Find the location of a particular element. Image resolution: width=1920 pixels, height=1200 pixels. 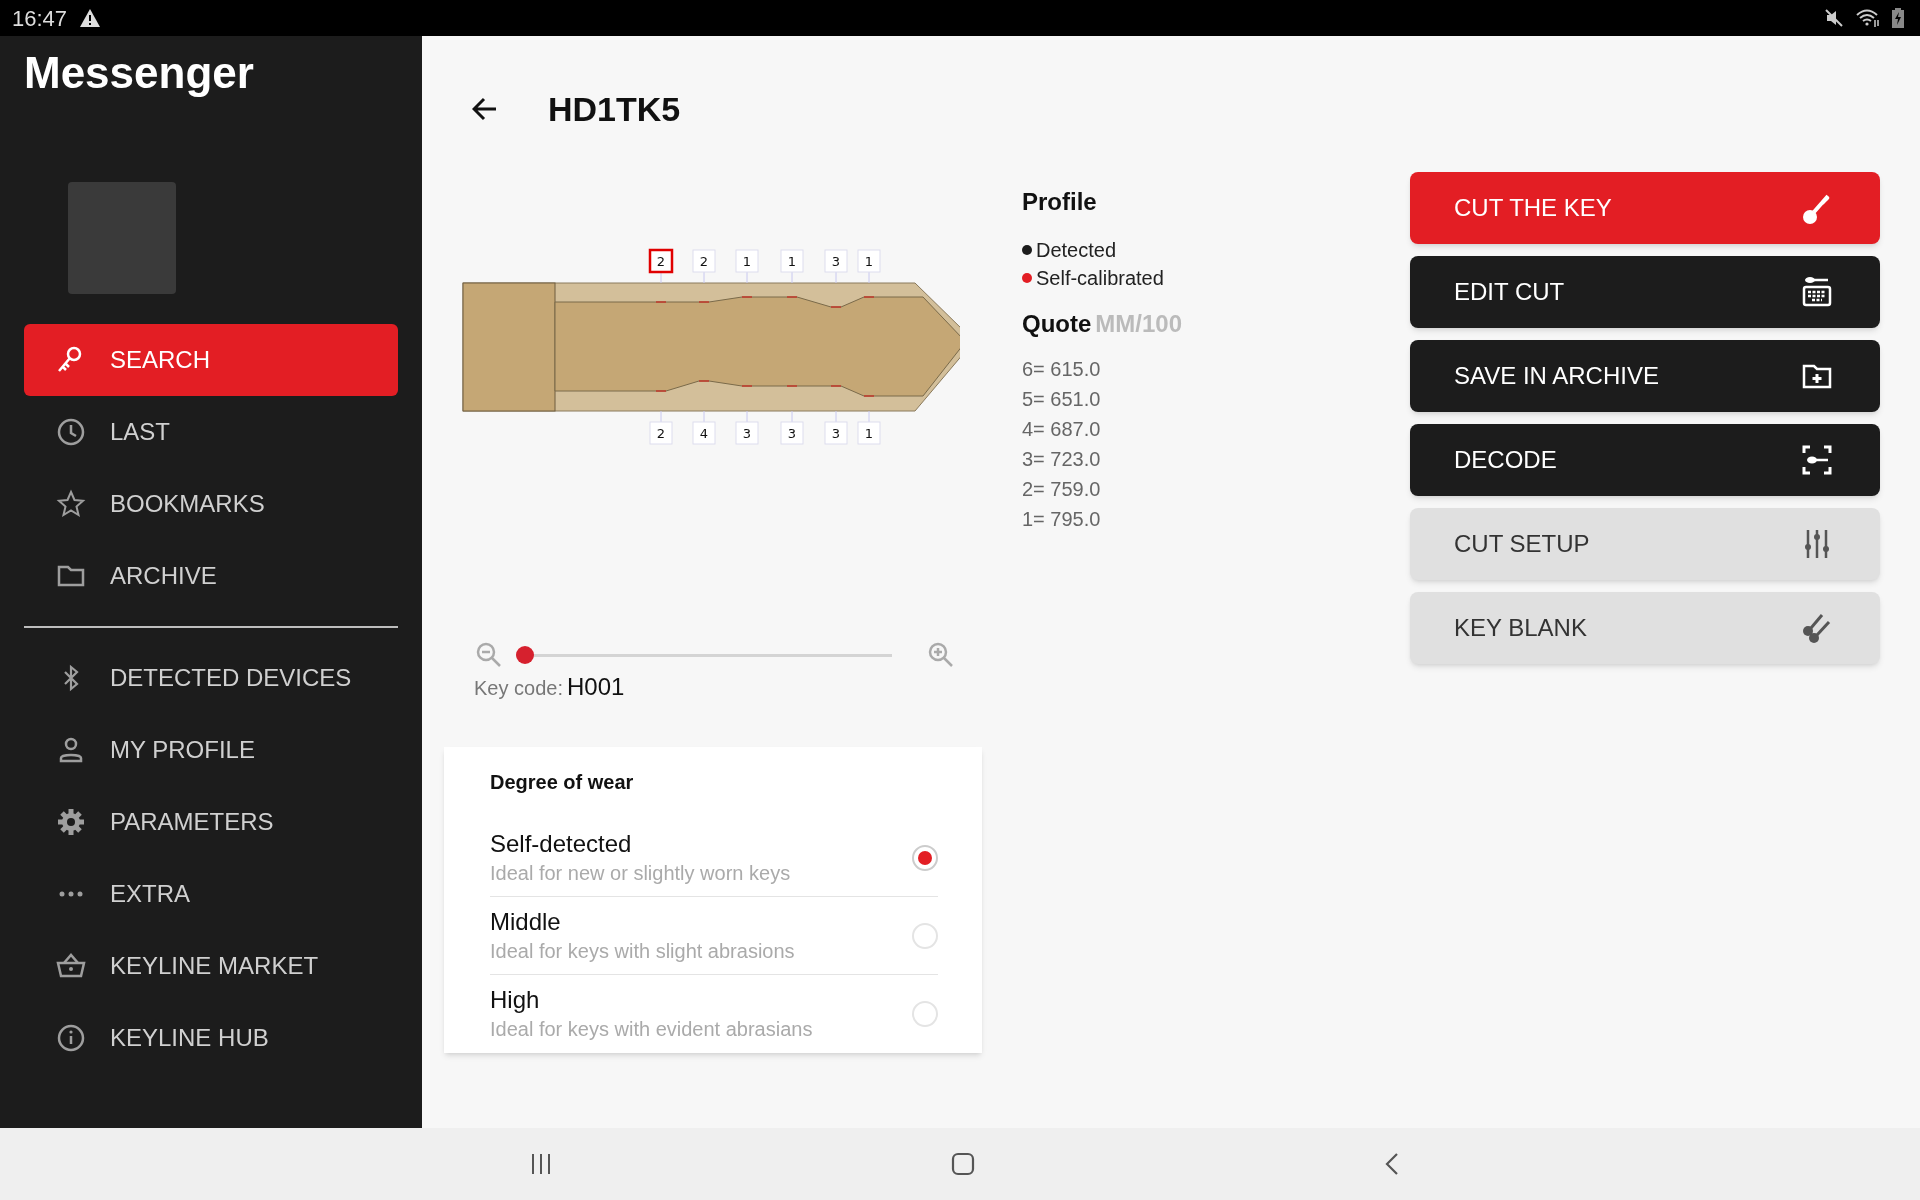

quote-value: 4= 687.0 is located at coordinates (1062, 429).